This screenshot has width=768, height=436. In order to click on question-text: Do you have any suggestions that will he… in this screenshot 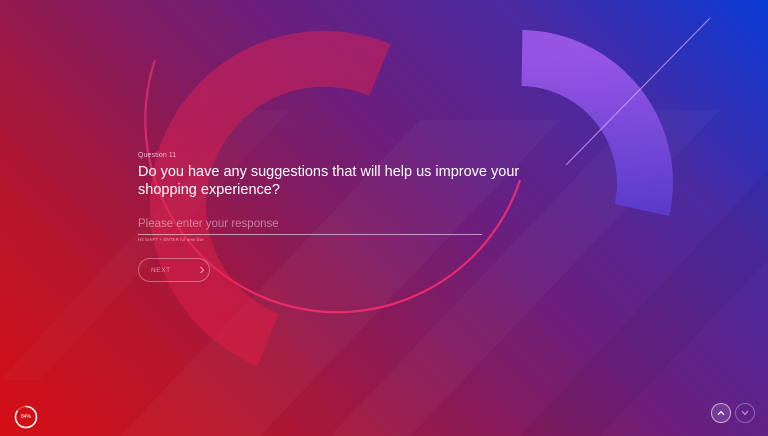, I will do `click(329, 181)`.